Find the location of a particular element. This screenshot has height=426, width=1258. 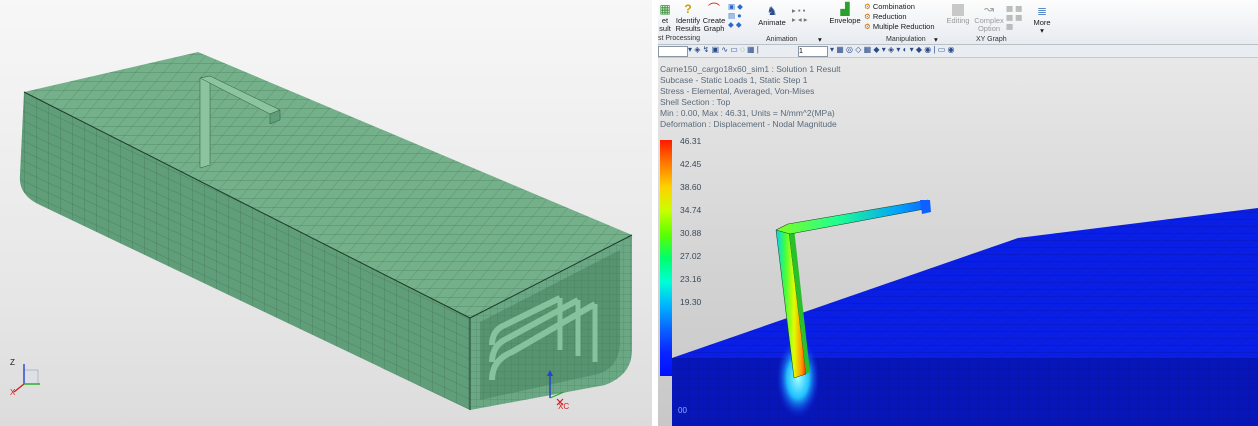

triad-icon is located at coordinates (26, 378).